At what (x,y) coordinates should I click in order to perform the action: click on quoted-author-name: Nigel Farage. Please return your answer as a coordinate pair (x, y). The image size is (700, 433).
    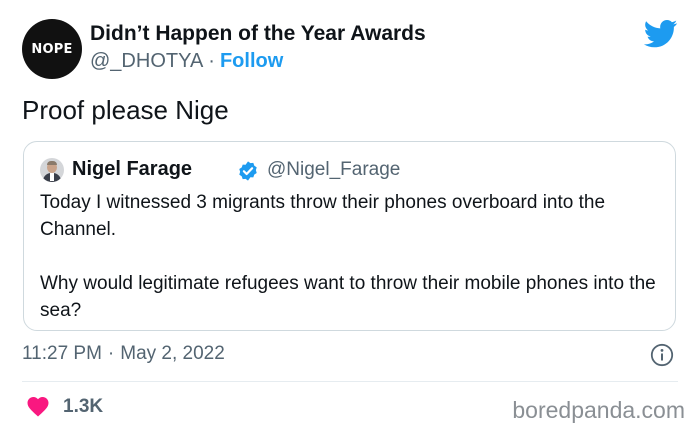
    Looking at the image, I should click on (132, 169).